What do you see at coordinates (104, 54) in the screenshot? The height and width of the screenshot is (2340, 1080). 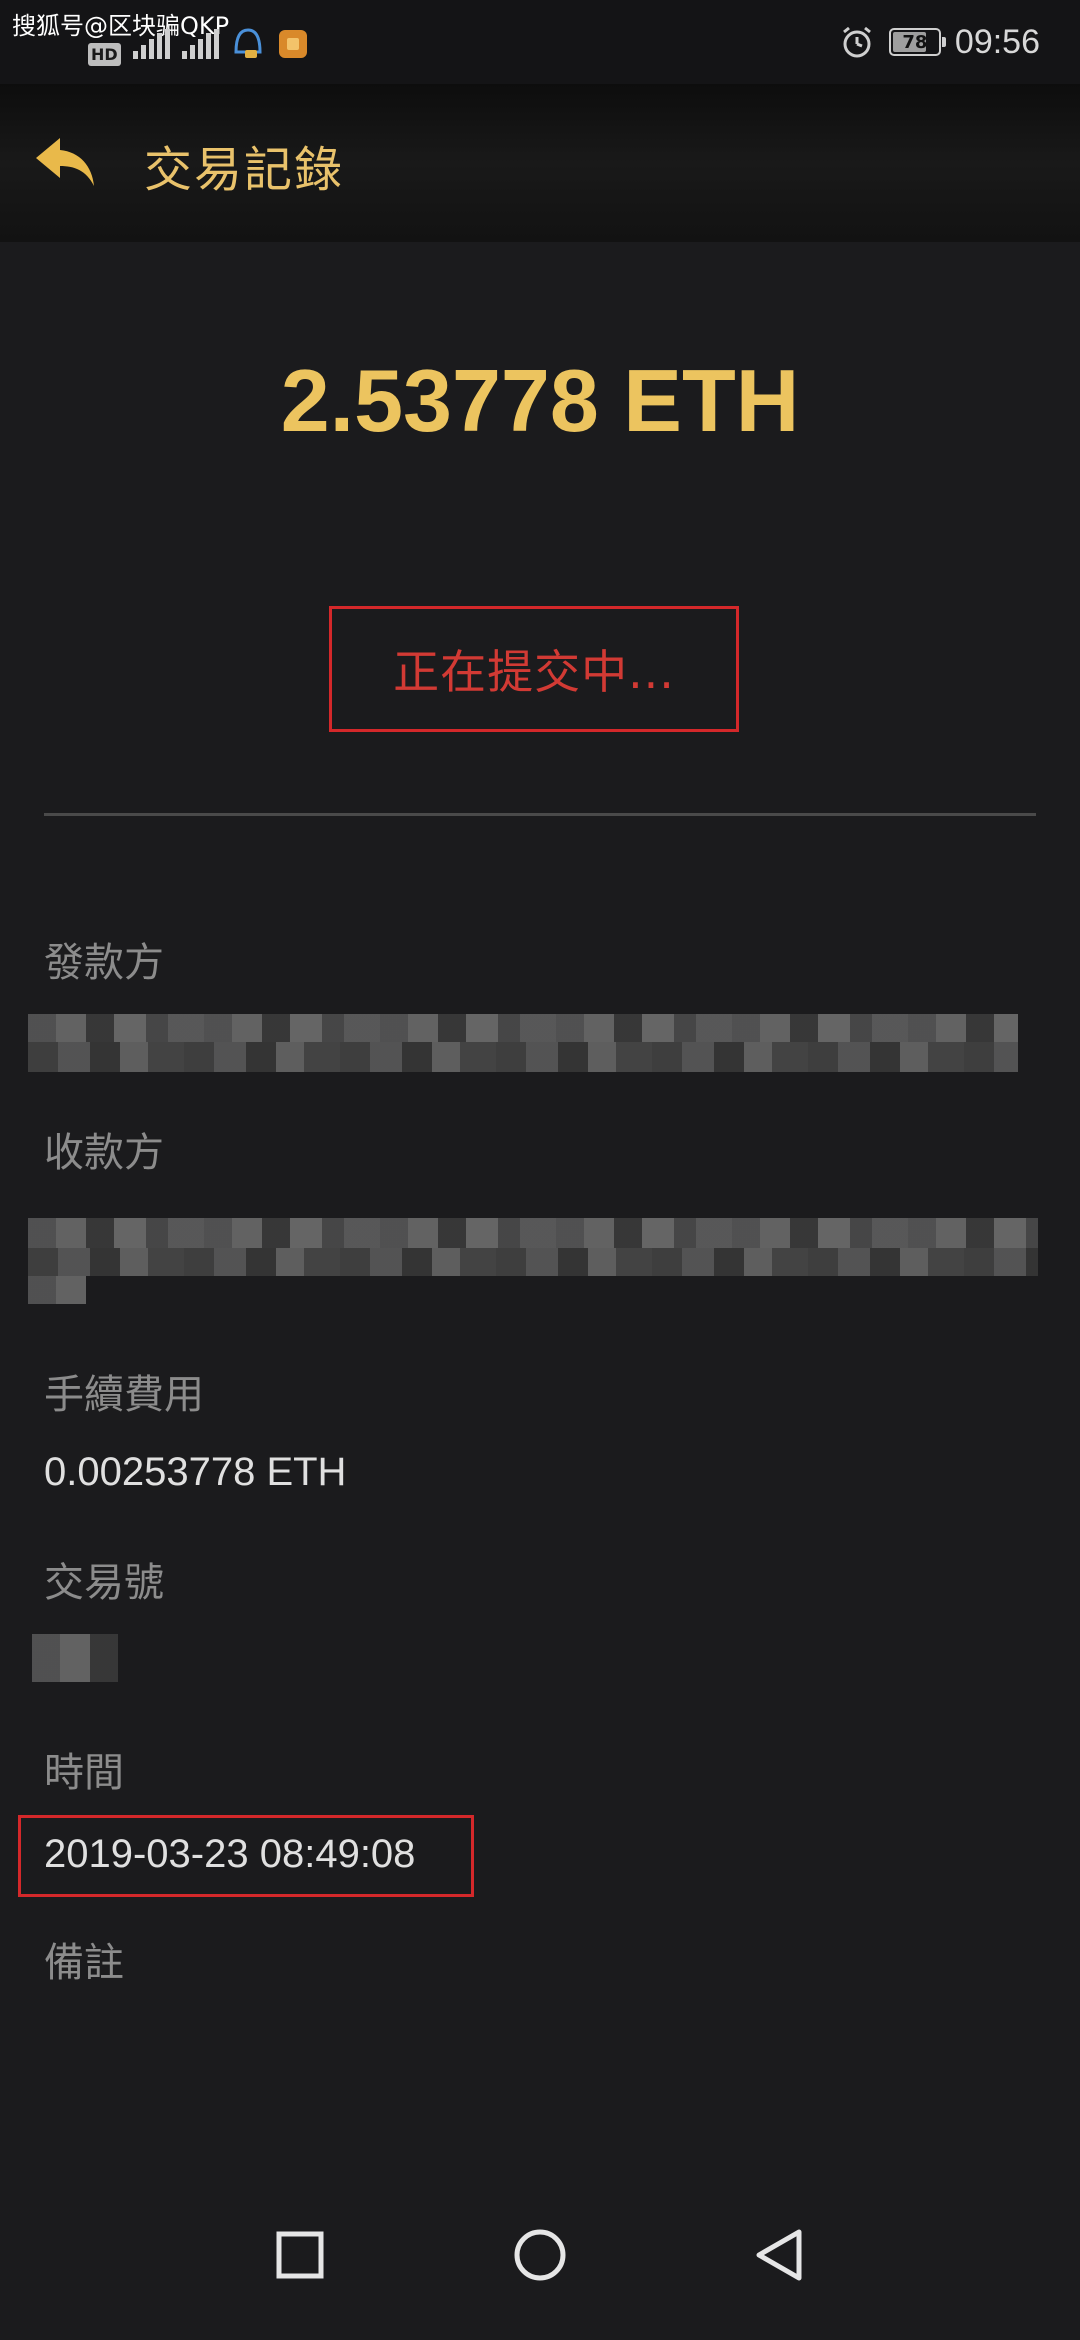 I see `hd-badge: HD` at bounding box center [104, 54].